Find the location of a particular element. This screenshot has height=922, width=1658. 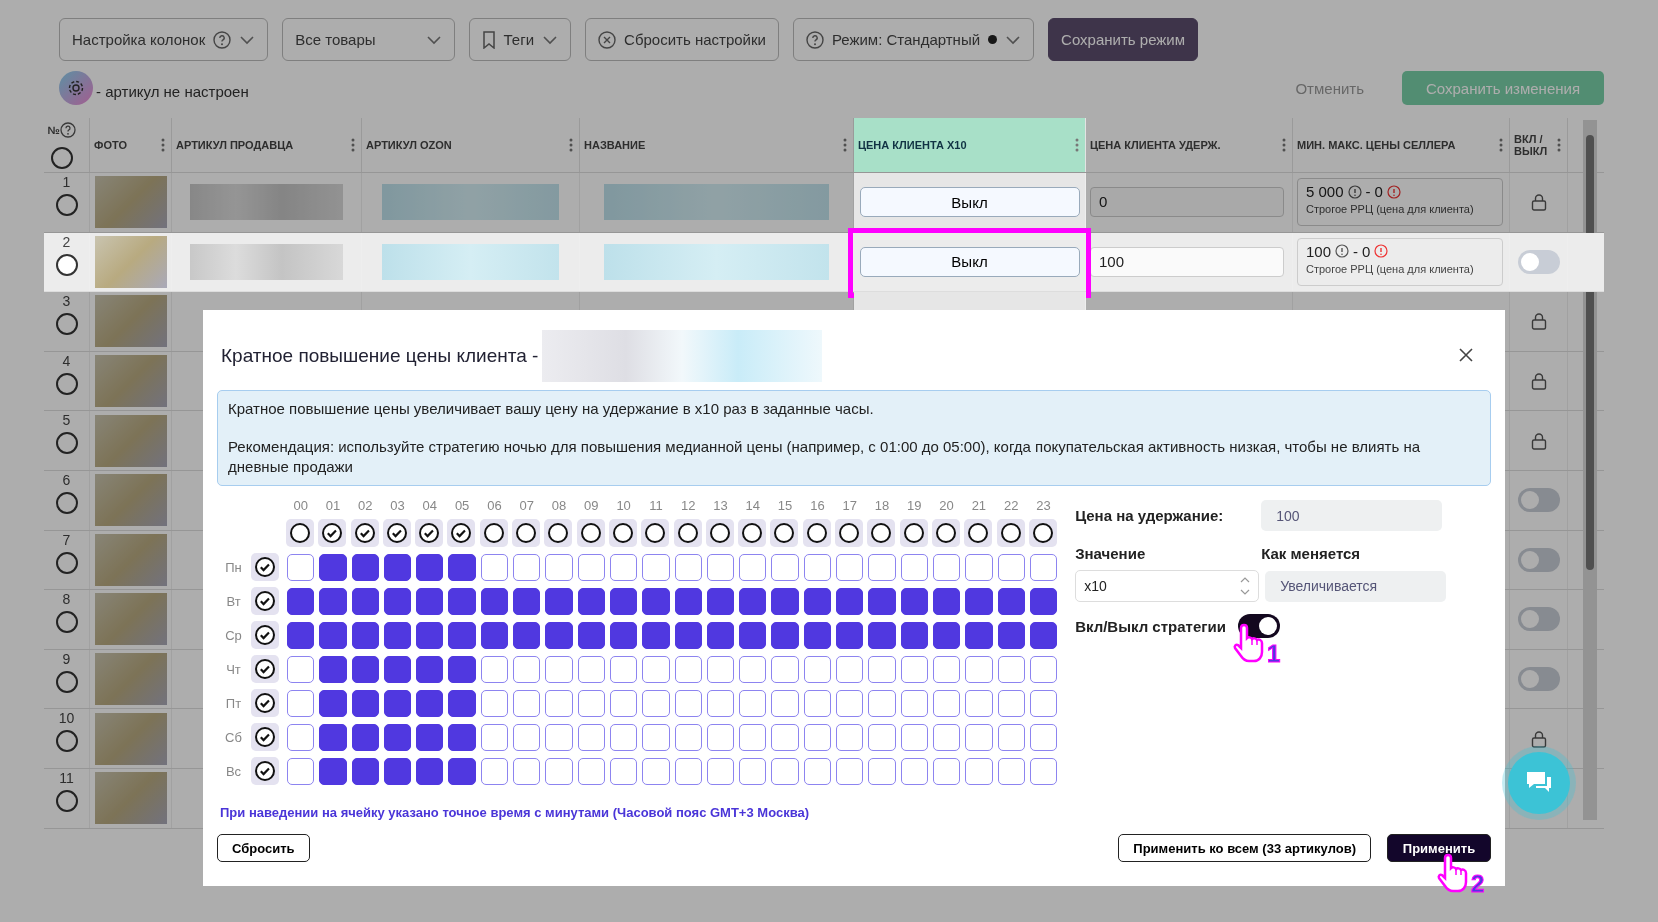

toolbar-button: Теги is located at coordinates (520, 39).